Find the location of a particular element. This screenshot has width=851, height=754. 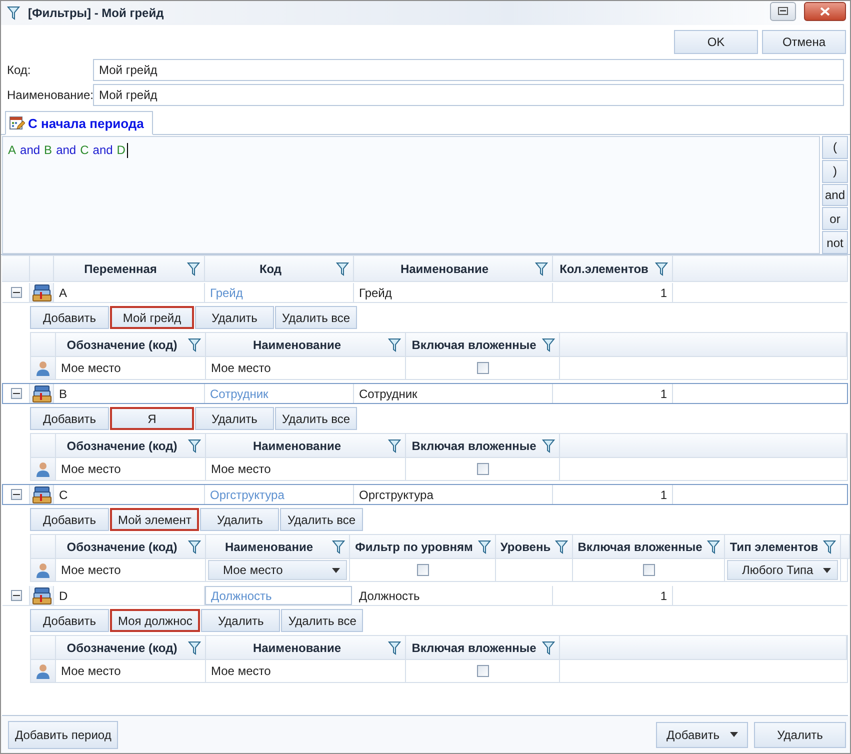

caret-icon is located at coordinates (734, 734).